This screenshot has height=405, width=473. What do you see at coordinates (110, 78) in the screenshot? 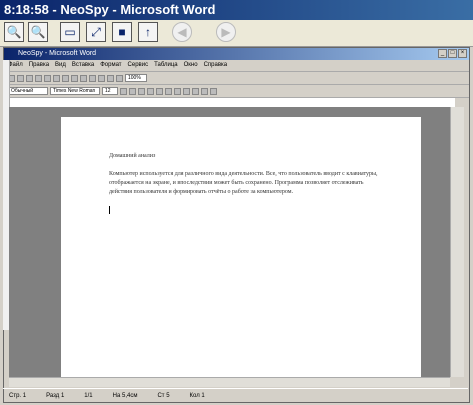
I see `table-icon` at bounding box center [110, 78].